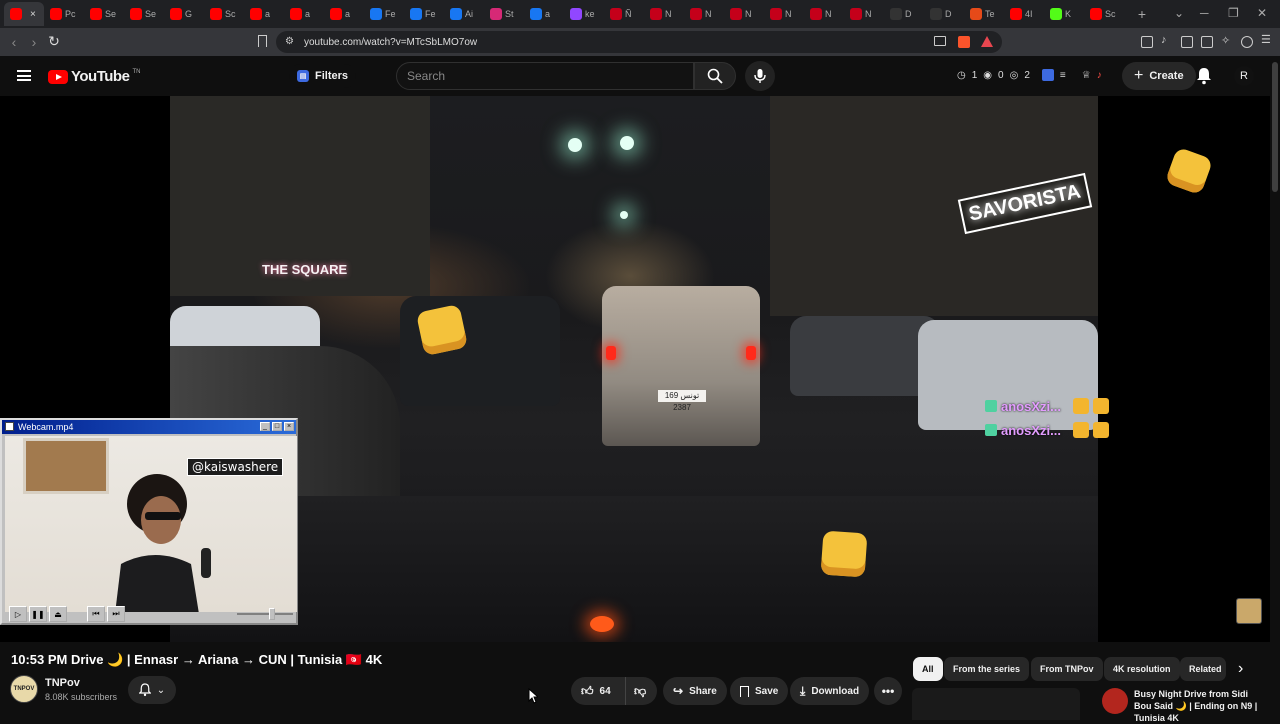  Describe the element at coordinates (94, 76) in the screenshot. I see `youtube-logo: YouTube TN` at that location.